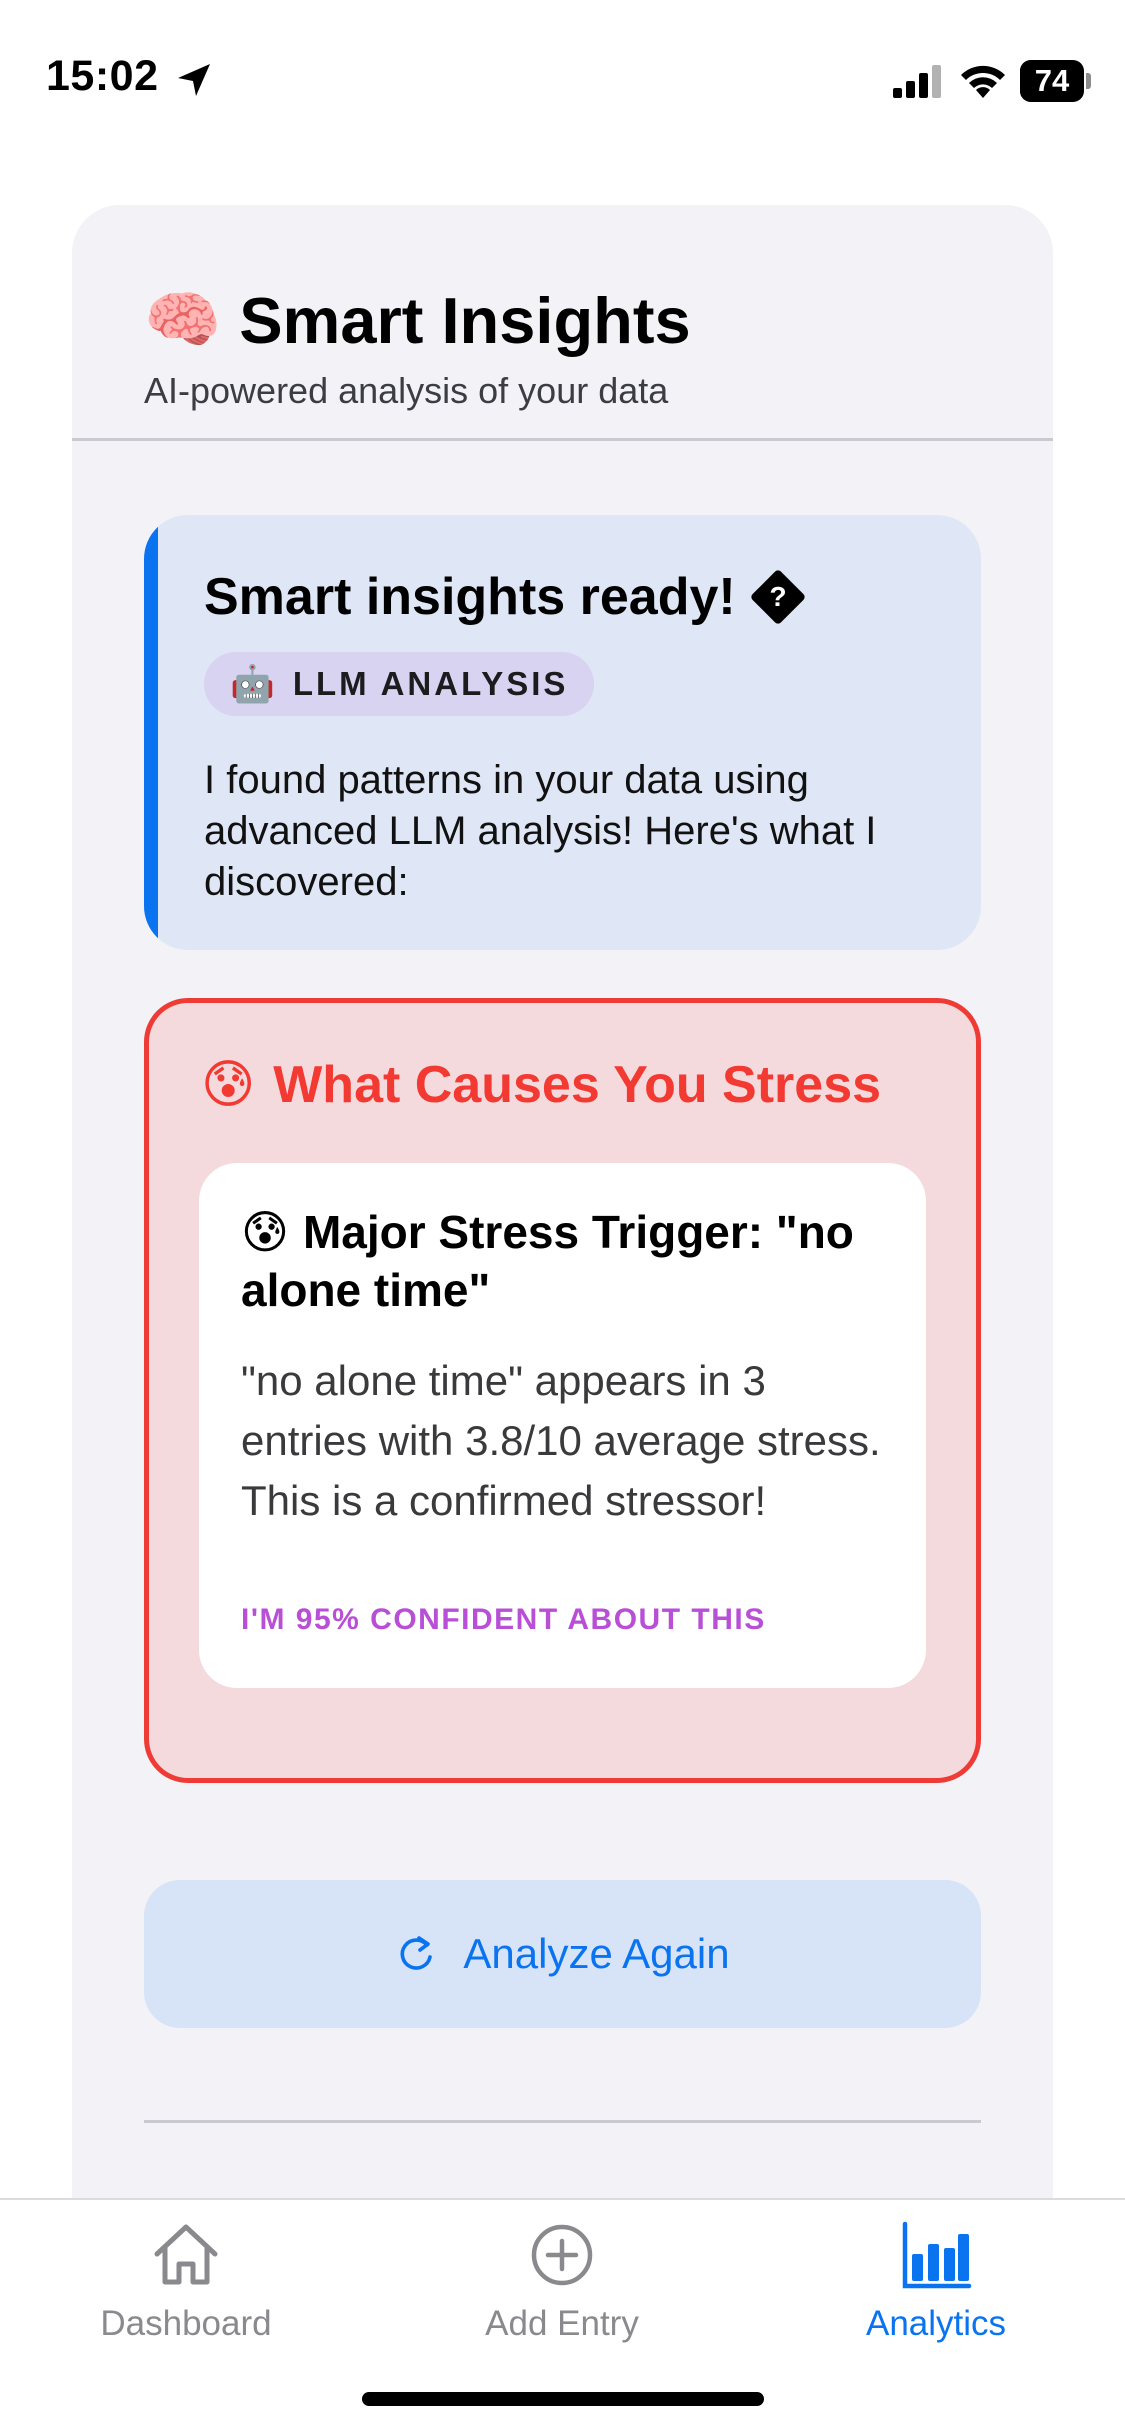 Image resolution: width=1125 pixels, height=2436 pixels. I want to click on tab-dashboard: Dashboard, so click(186, 2275).